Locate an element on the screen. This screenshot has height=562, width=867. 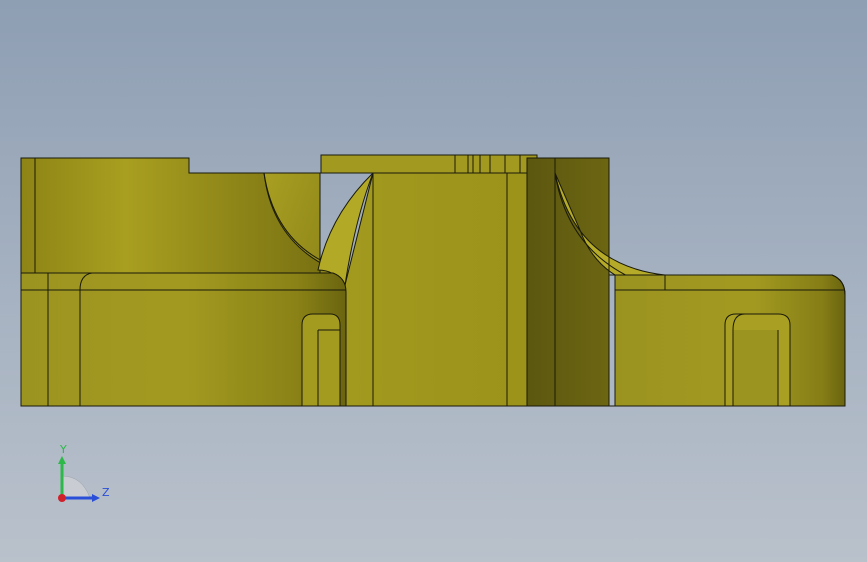
triad-sector is located at coordinates (76, 487).